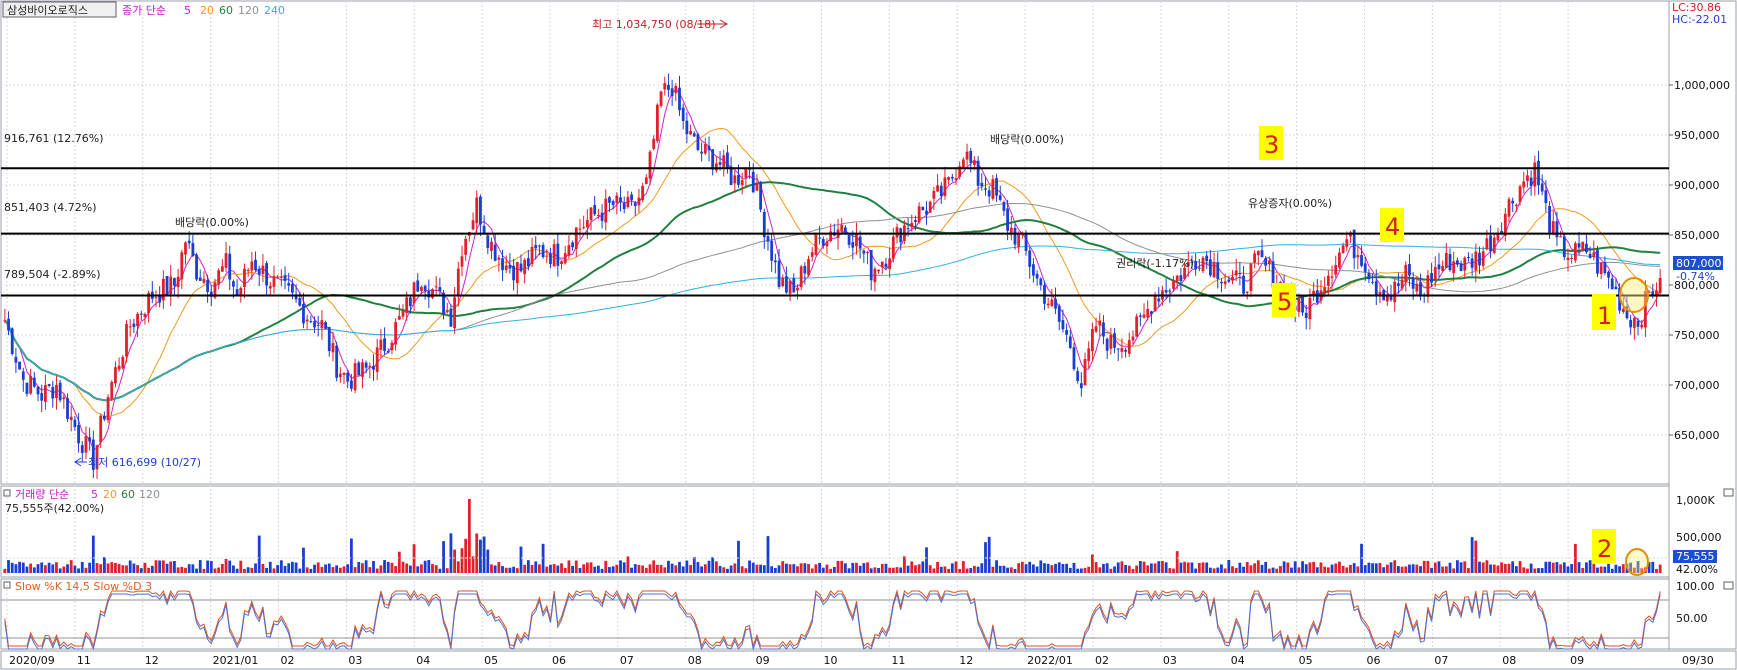 The height and width of the screenshot is (670, 1737). I want to click on date-tick-label: 10, so click(831, 660).